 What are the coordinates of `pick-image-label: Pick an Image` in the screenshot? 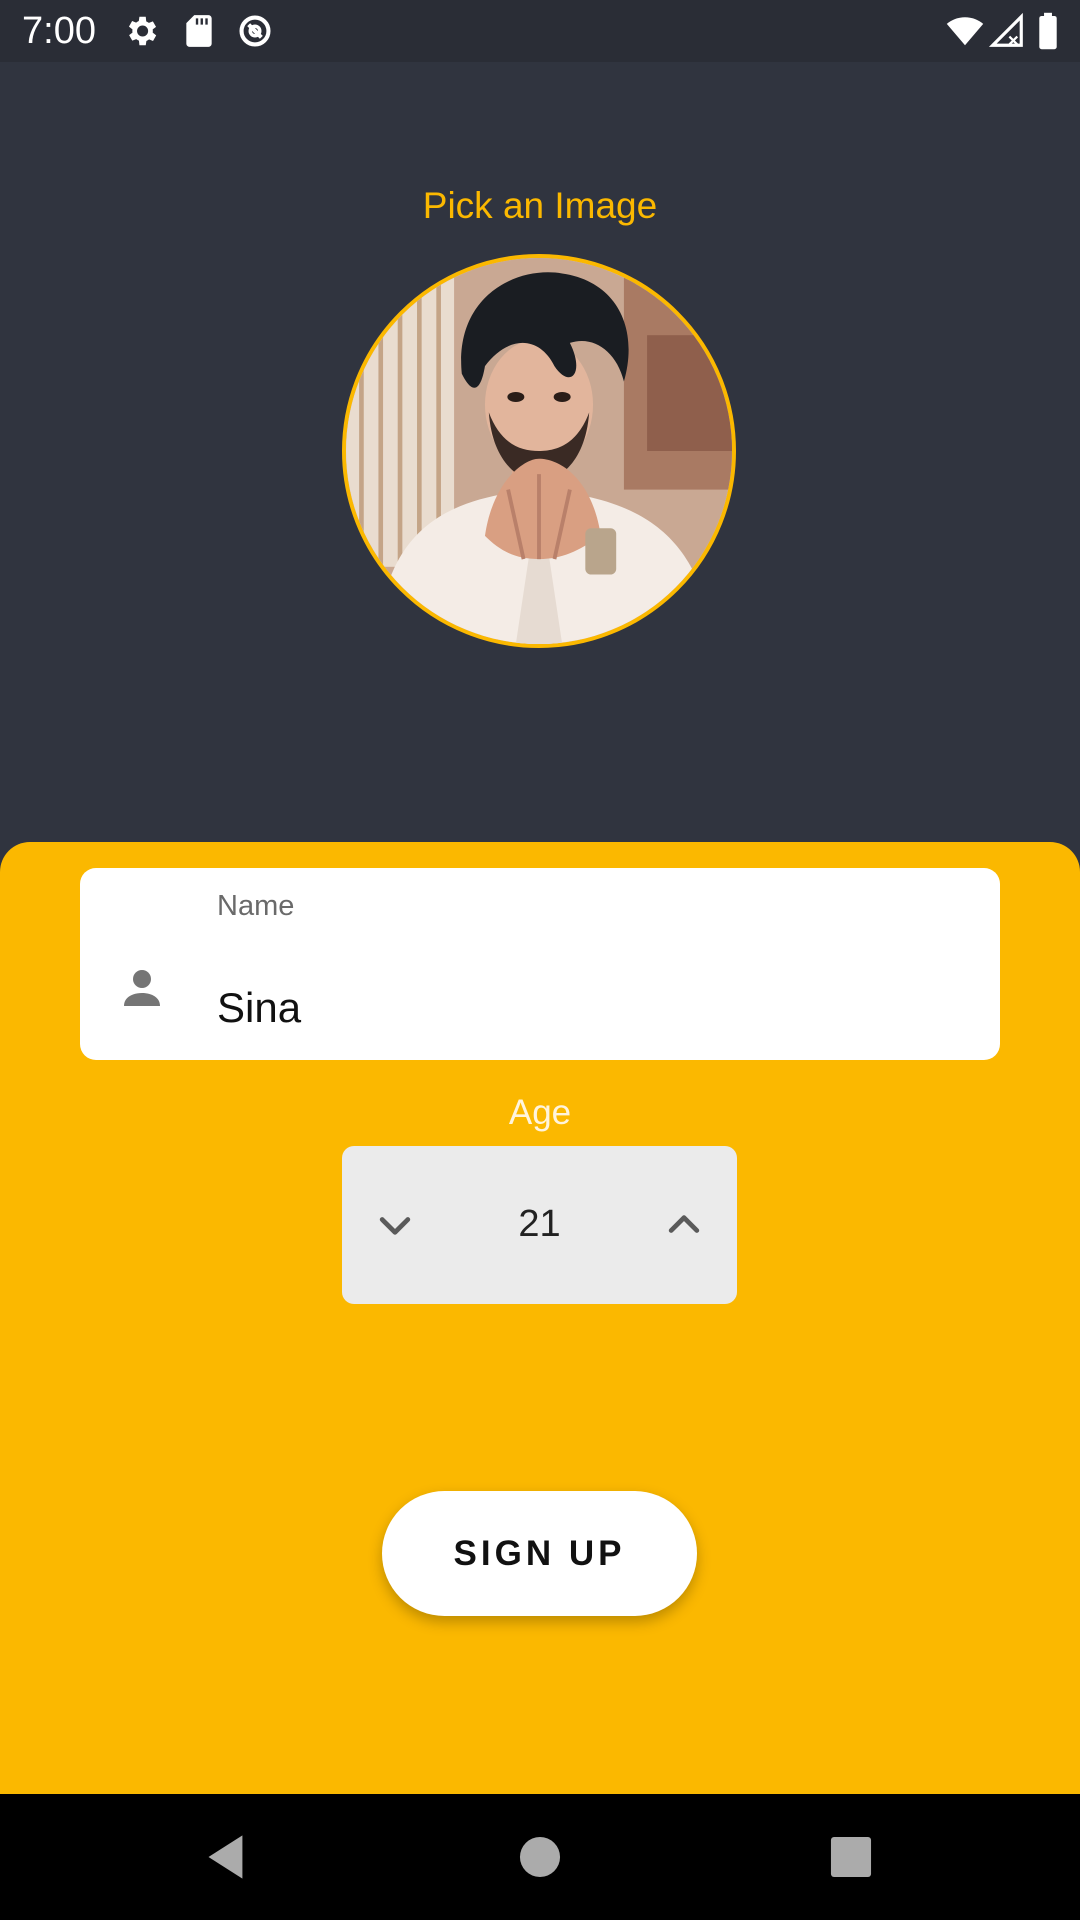 It's located at (540, 206).